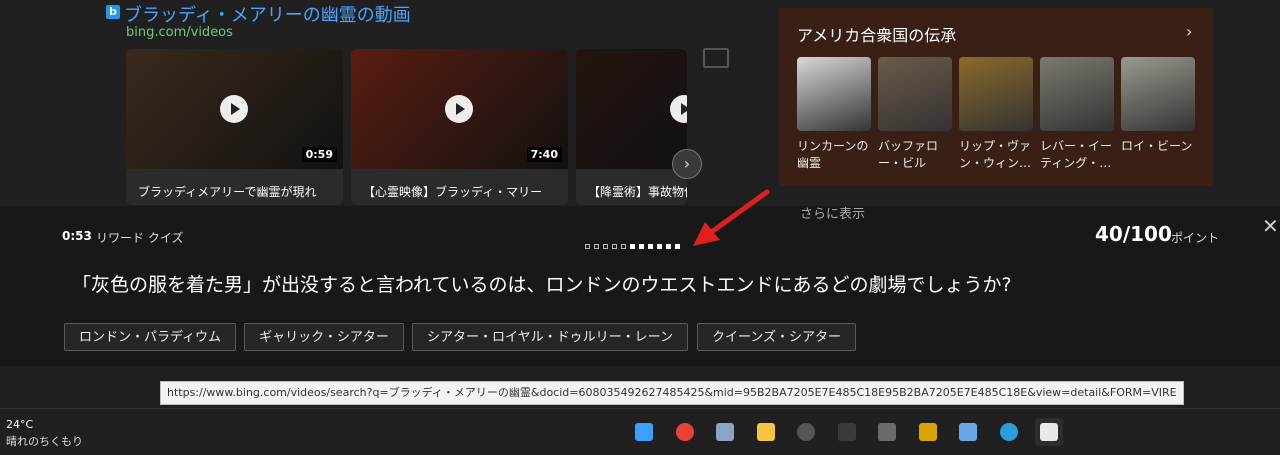 Image resolution: width=1280 pixels, height=455 pixels. What do you see at coordinates (1049, 432) in the screenshot?
I see `document-icon` at bounding box center [1049, 432].